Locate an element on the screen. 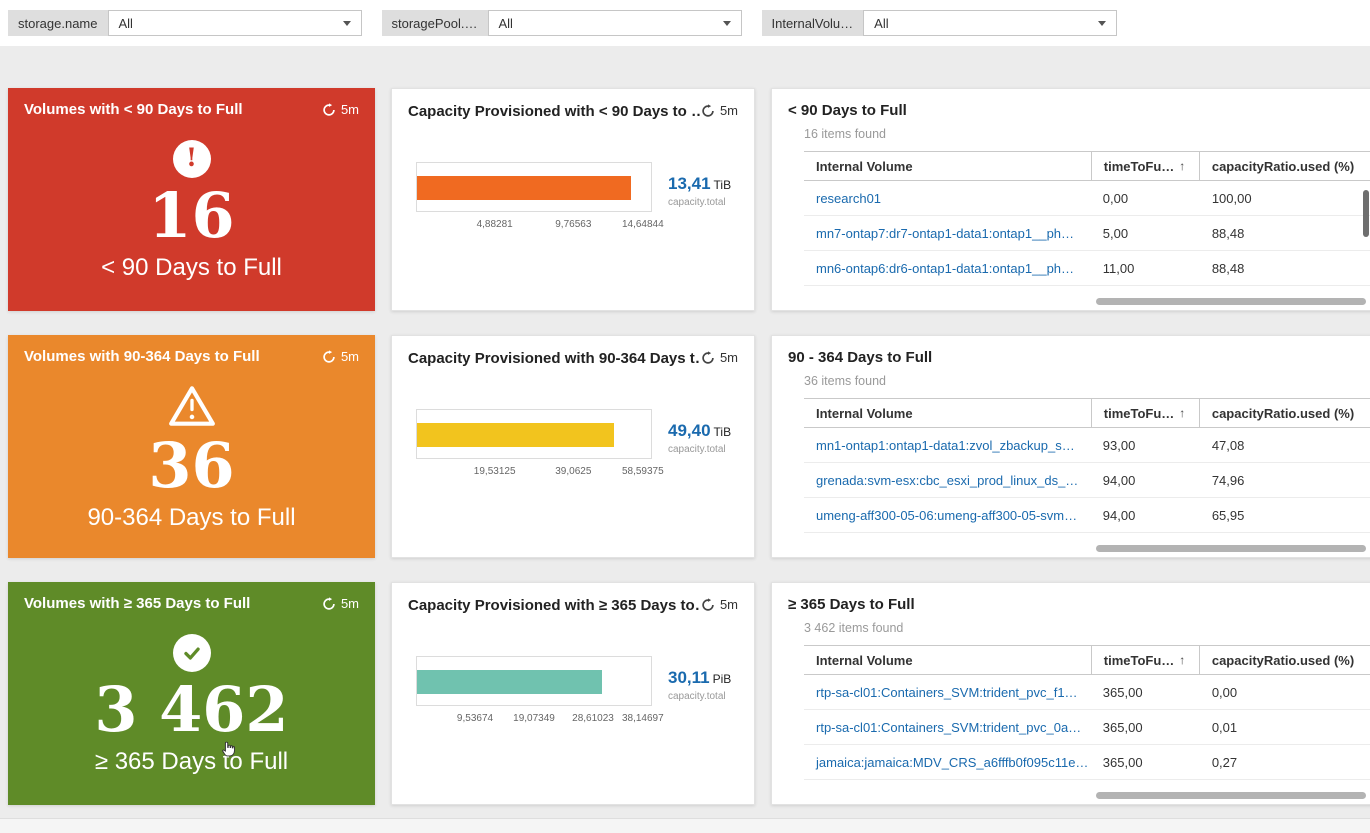 The width and height of the screenshot is (1370, 833). time-to-full-value: 0,00 is located at coordinates (1115, 198).